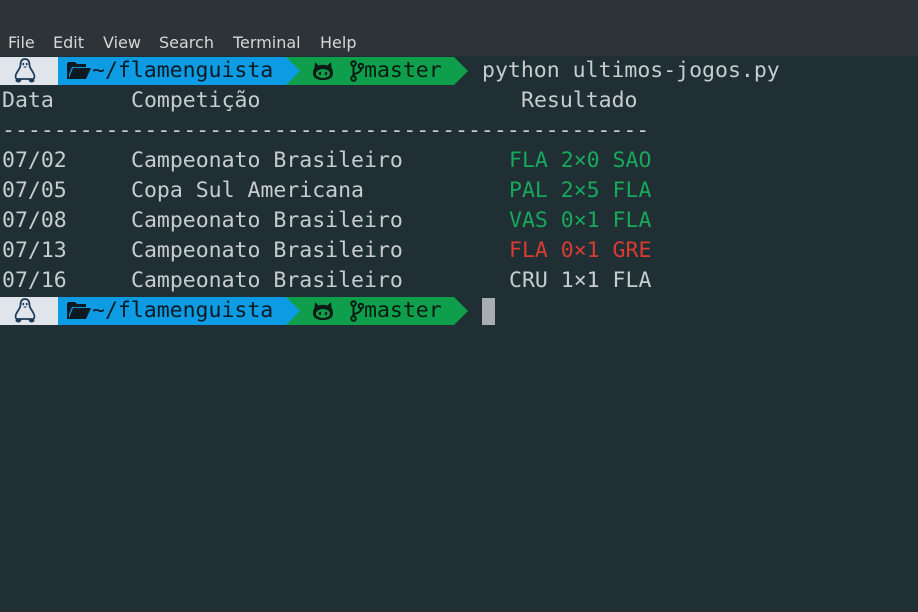 The height and width of the screenshot is (612, 918). Describe the element at coordinates (488, 311) in the screenshot. I see `terminal-cursor` at that location.